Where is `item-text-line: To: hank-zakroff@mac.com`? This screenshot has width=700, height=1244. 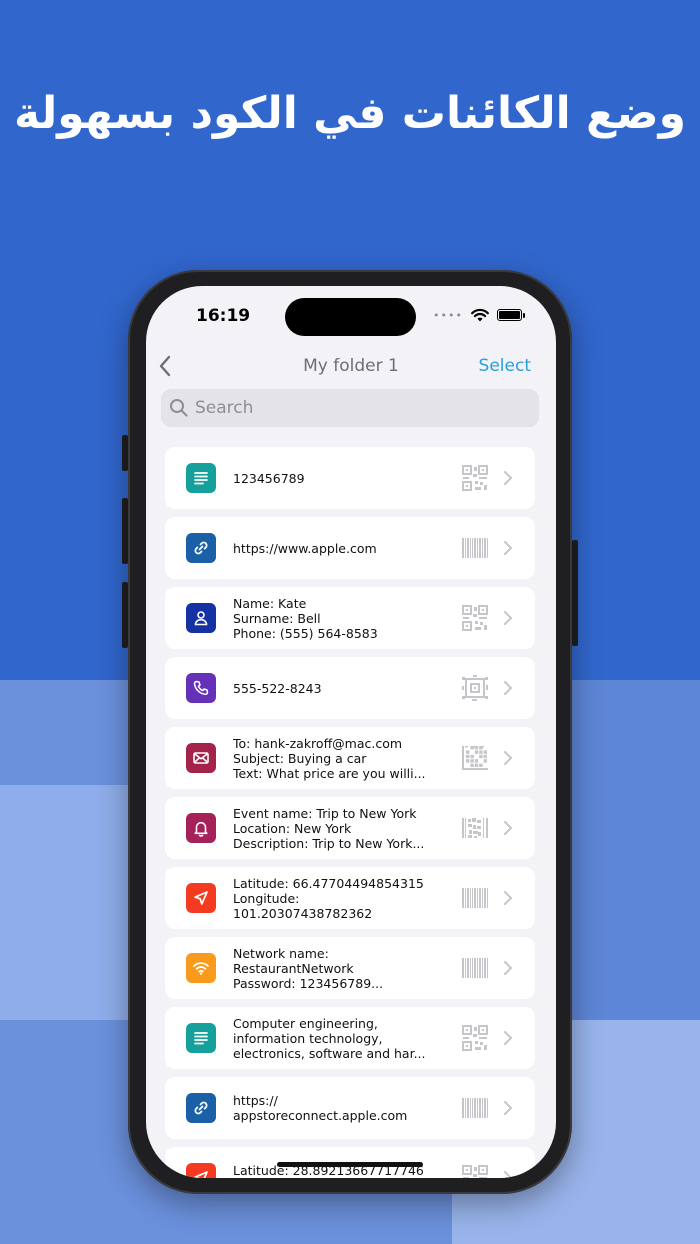
item-text-line: To: hank-zakroff@mac.com is located at coordinates (318, 743).